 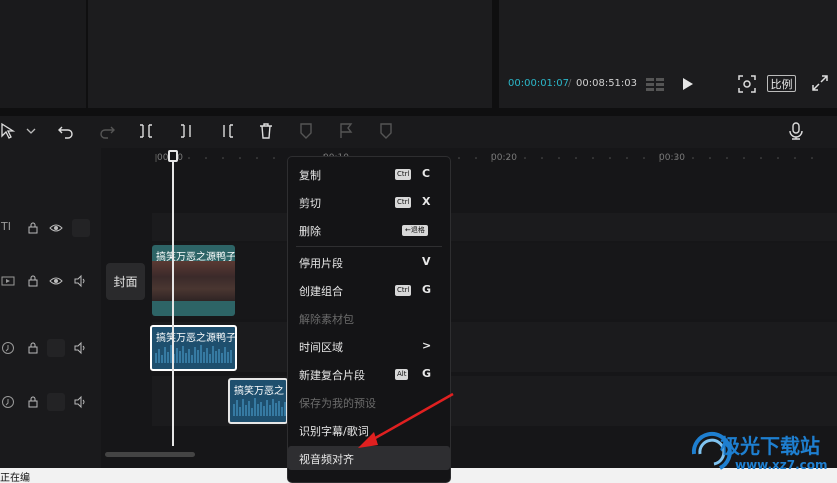 I want to click on undo-icon, so click(x=66, y=131).